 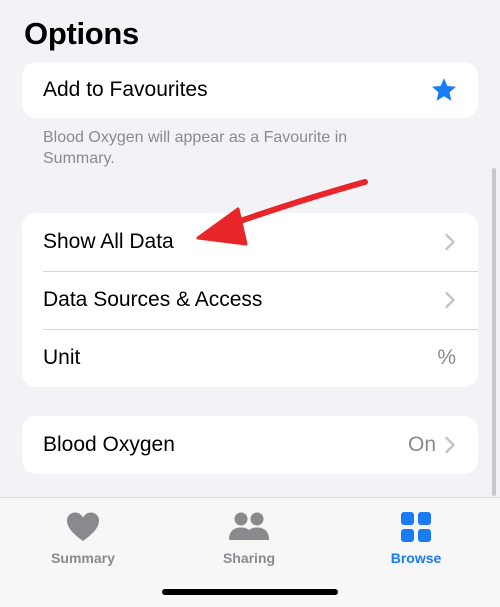 What do you see at coordinates (250, 592) in the screenshot?
I see `home-indicator` at bounding box center [250, 592].